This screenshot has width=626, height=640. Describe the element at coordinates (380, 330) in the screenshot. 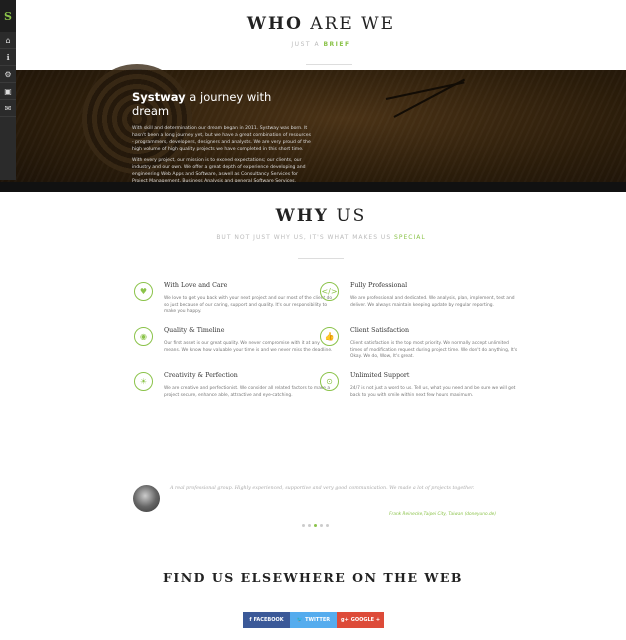

I see `feature-title: Client Satisfaction` at that location.